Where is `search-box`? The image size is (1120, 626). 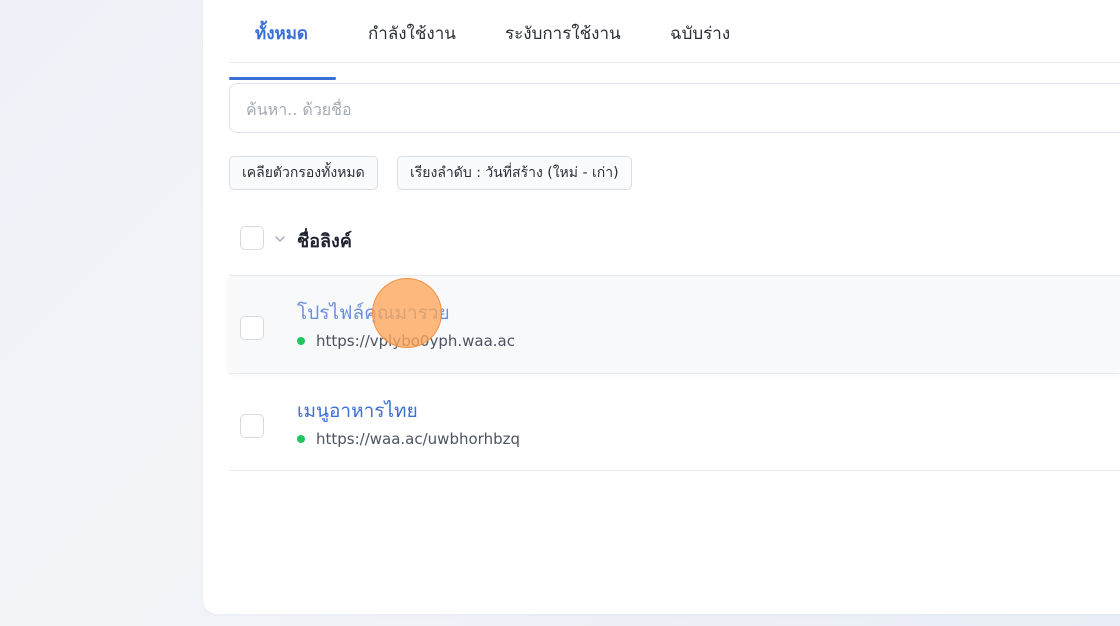
search-box is located at coordinates (674, 108).